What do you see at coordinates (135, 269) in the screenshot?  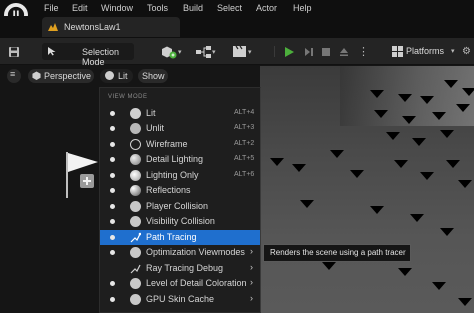 I see `ray-tracing-debug-icon` at bounding box center [135, 269].